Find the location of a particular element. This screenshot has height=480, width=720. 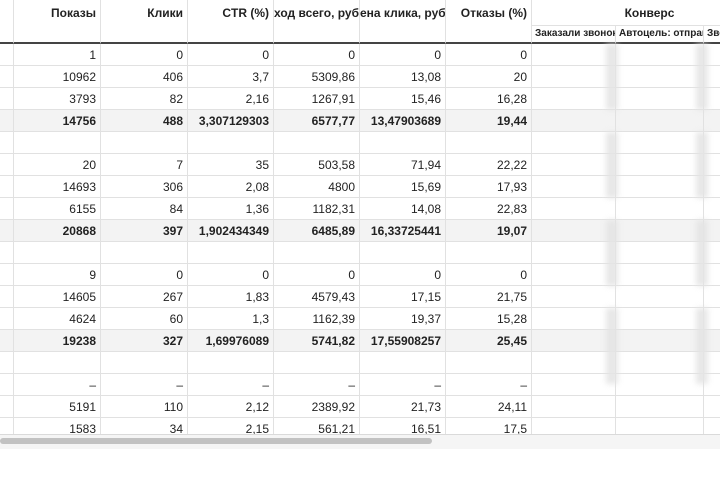

total-shows: 19238 is located at coordinates (57, 341).